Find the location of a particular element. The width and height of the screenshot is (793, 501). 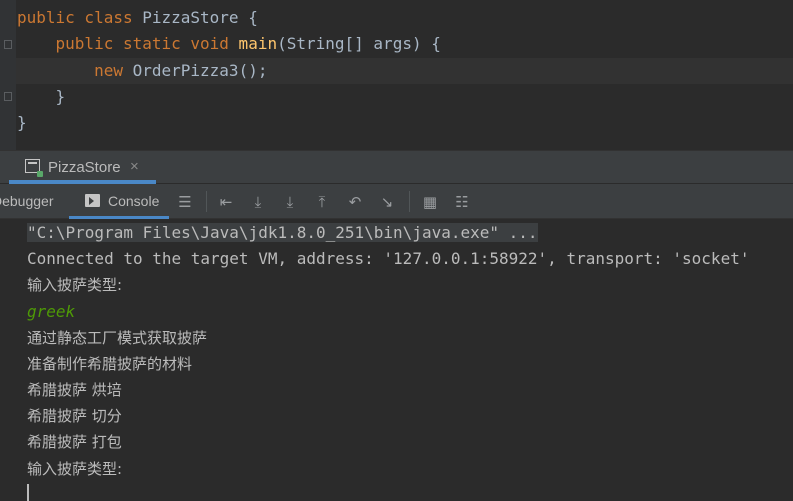

trace-current-stream-icon: ☷ is located at coordinates (462, 202).